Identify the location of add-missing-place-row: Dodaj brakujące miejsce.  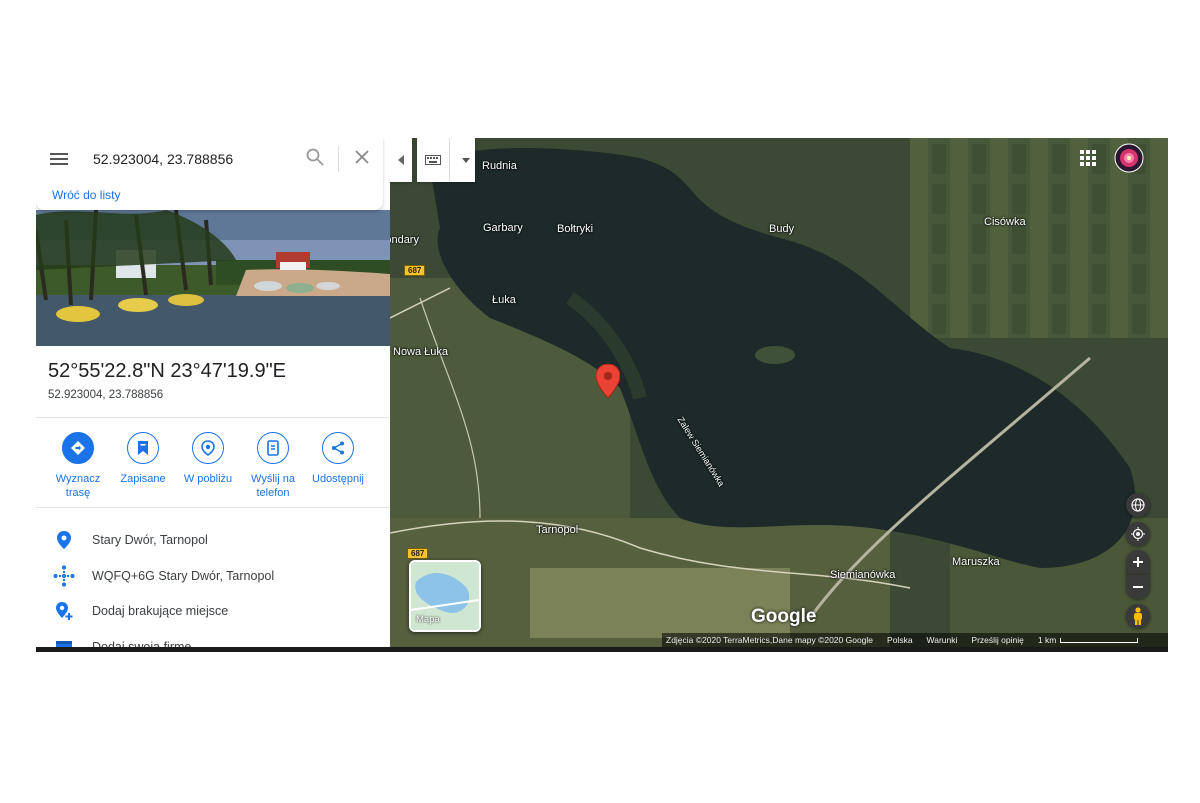
(213, 611).